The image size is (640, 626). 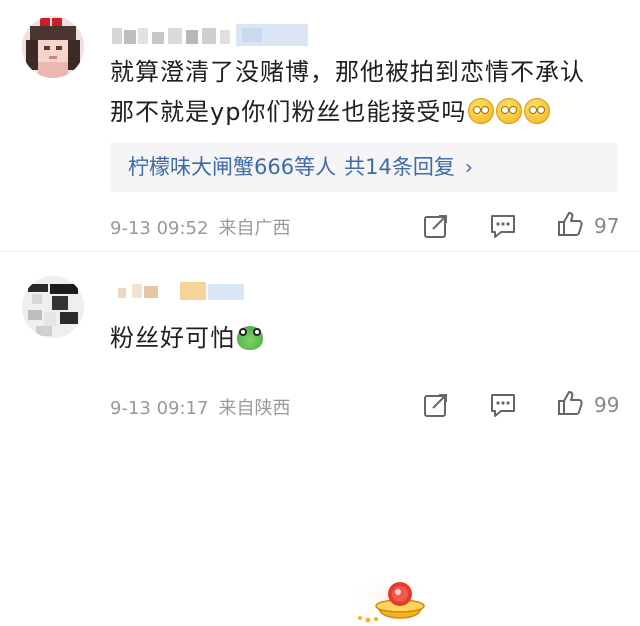 I want to click on comment-meta: 9-13 09:17 来自陕西, so click(x=200, y=407).